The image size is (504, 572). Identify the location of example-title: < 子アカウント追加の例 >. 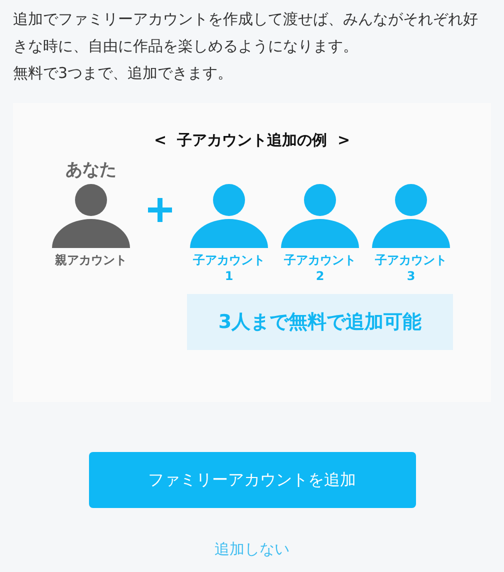
(252, 140).